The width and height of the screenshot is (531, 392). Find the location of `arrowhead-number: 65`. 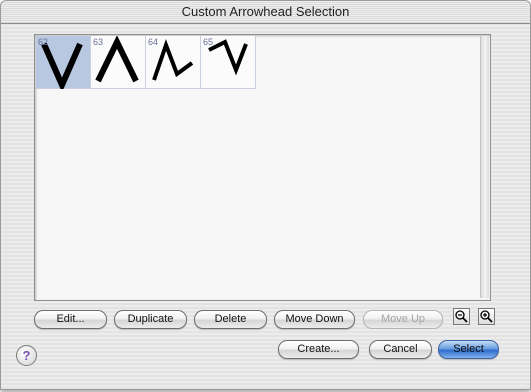

arrowhead-number: 65 is located at coordinates (208, 42).